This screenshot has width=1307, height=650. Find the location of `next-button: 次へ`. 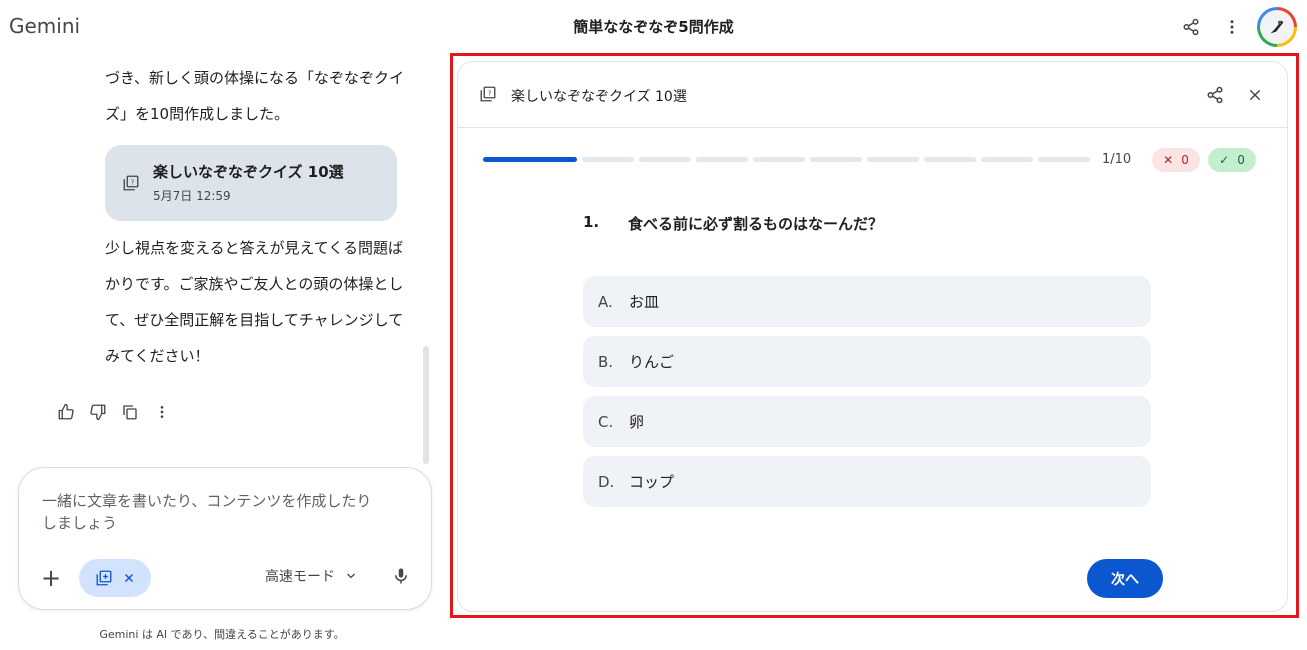

next-button: 次へ is located at coordinates (1125, 578).